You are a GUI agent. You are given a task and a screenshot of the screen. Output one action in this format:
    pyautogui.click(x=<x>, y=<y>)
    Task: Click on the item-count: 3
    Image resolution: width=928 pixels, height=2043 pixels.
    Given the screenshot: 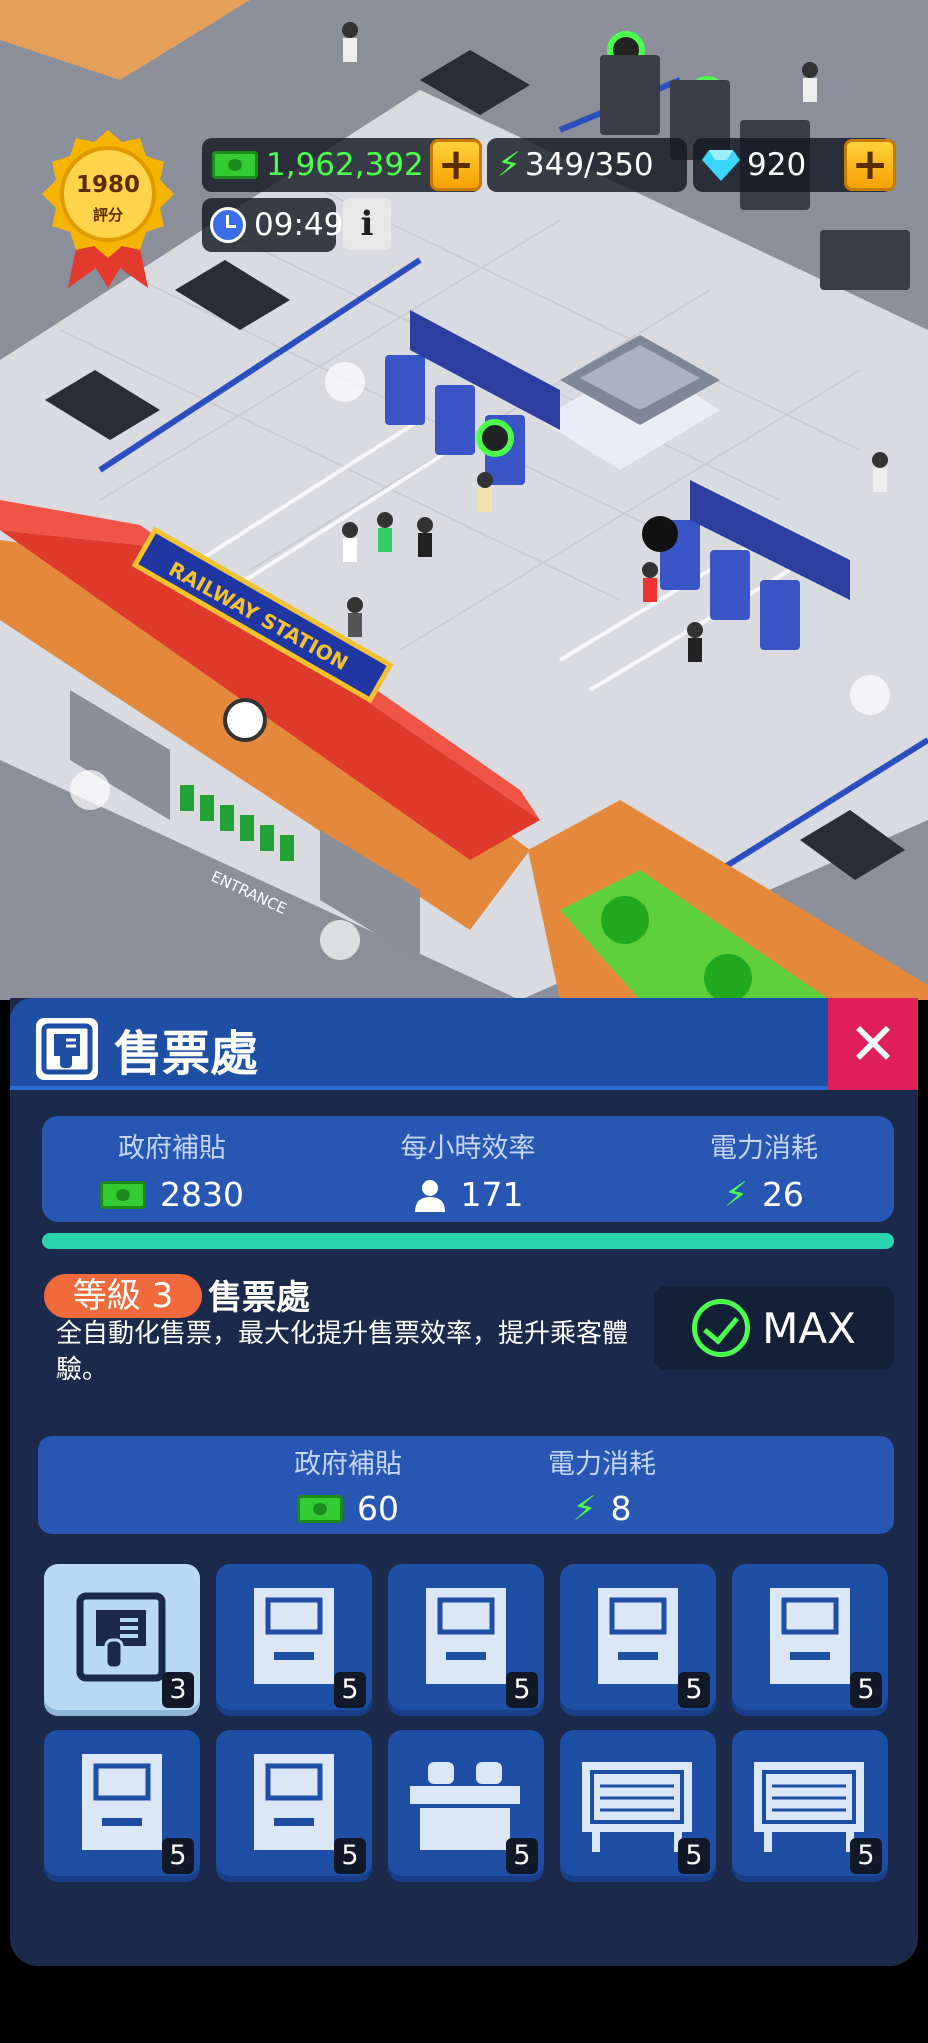 What is the action you would take?
    pyautogui.click(x=178, y=1690)
    